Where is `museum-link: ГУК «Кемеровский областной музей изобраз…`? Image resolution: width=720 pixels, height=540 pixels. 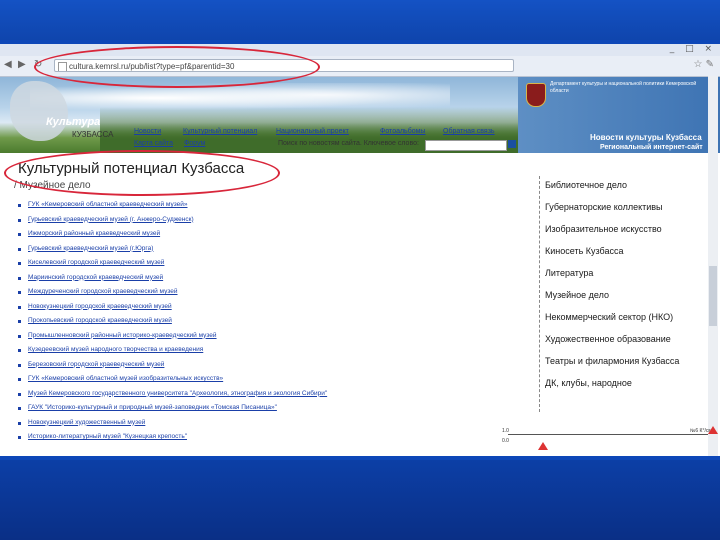 museum-link: ГУК «Кемеровский областной музей изобраз… is located at coordinates (171, 379).